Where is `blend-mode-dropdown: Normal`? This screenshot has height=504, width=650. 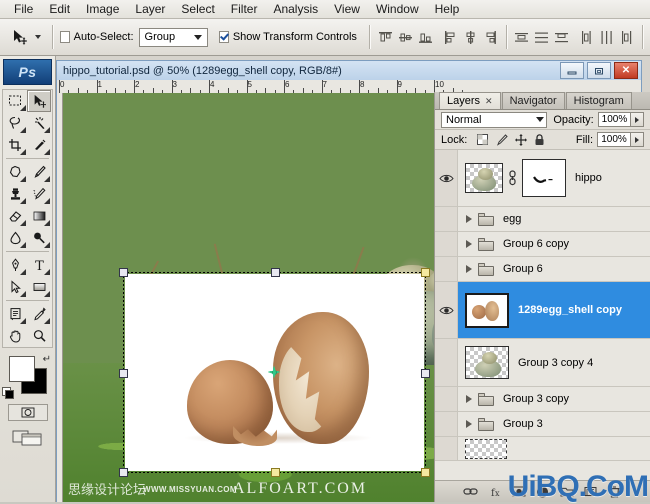 blend-mode-dropdown: Normal is located at coordinates (494, 119).